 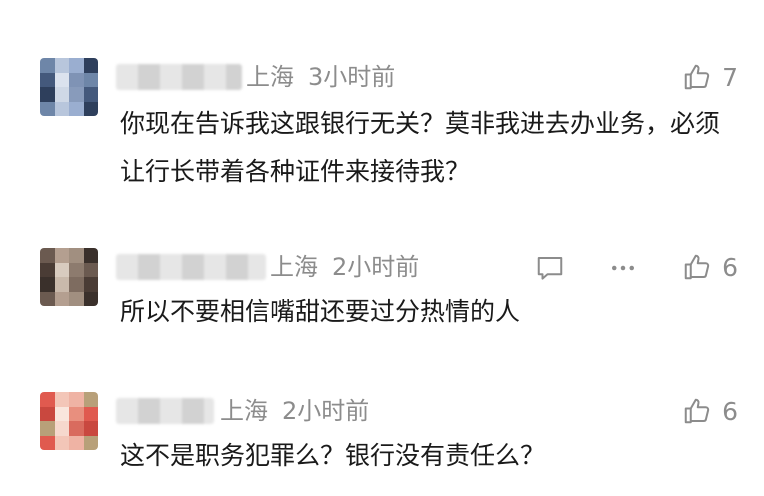 I want to click on like-button: 6, so click(x=710, y=411).